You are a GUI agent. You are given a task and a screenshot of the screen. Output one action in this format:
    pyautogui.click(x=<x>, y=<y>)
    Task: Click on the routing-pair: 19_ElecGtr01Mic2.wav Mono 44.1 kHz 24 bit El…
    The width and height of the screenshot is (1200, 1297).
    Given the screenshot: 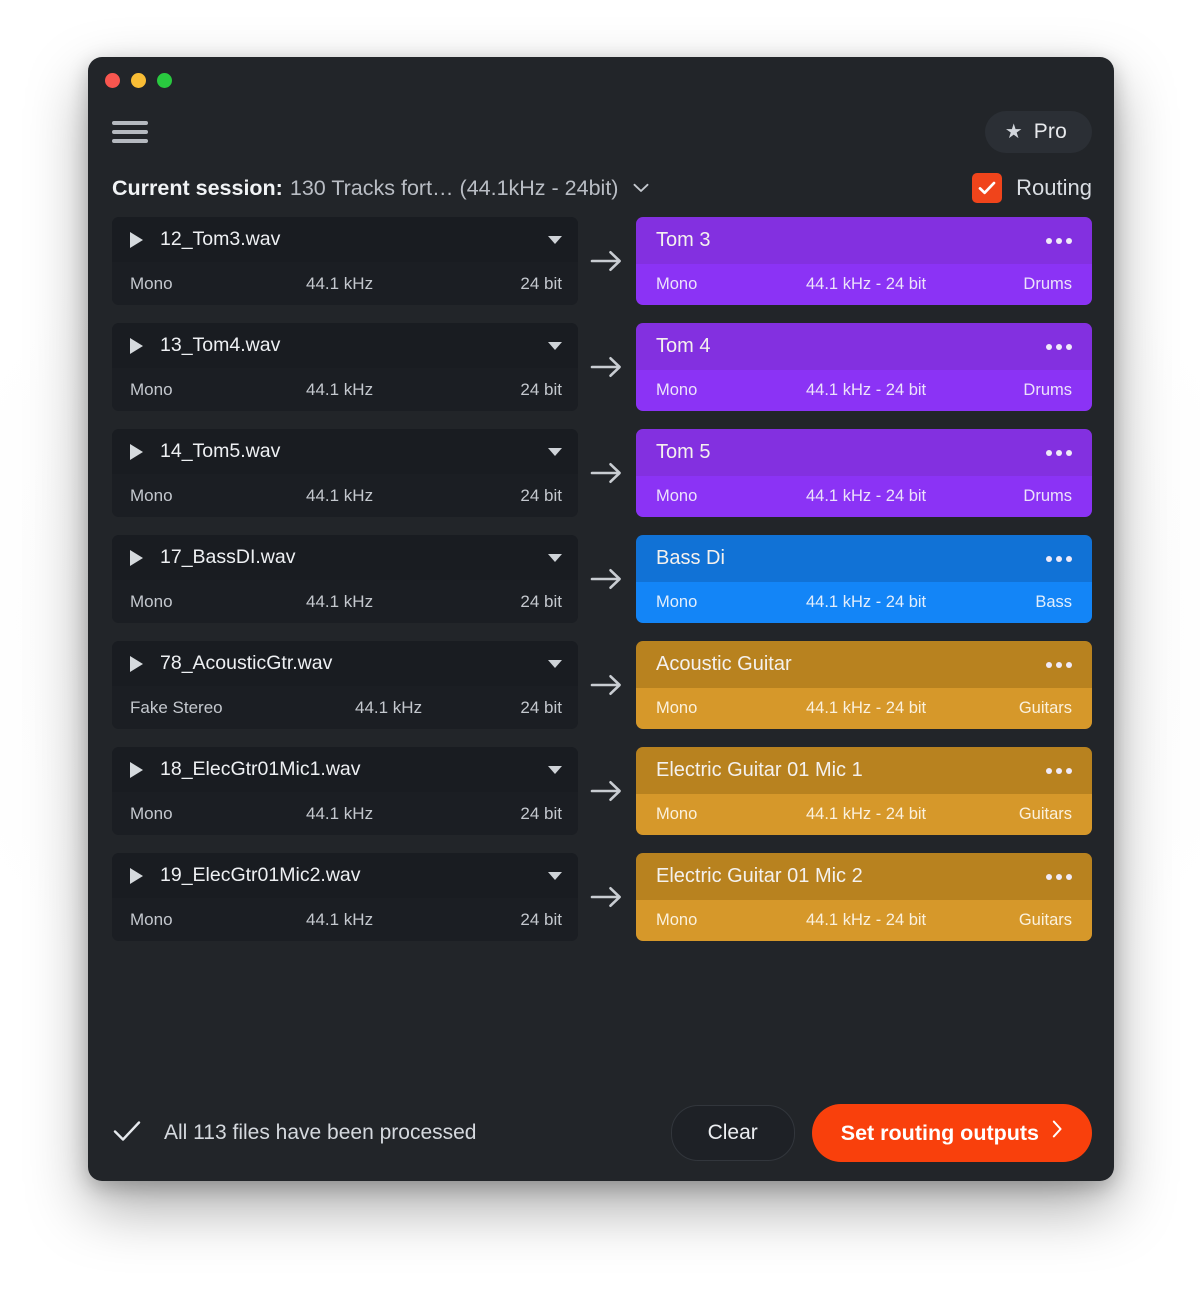 What is the action you would take?
    pyautogui.click(x=602, y=897)
    